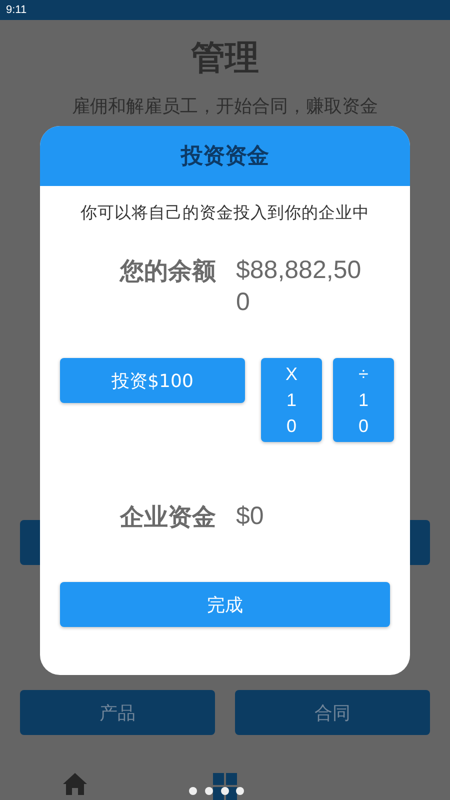  I want to click on home-icon, so click(75, 784).